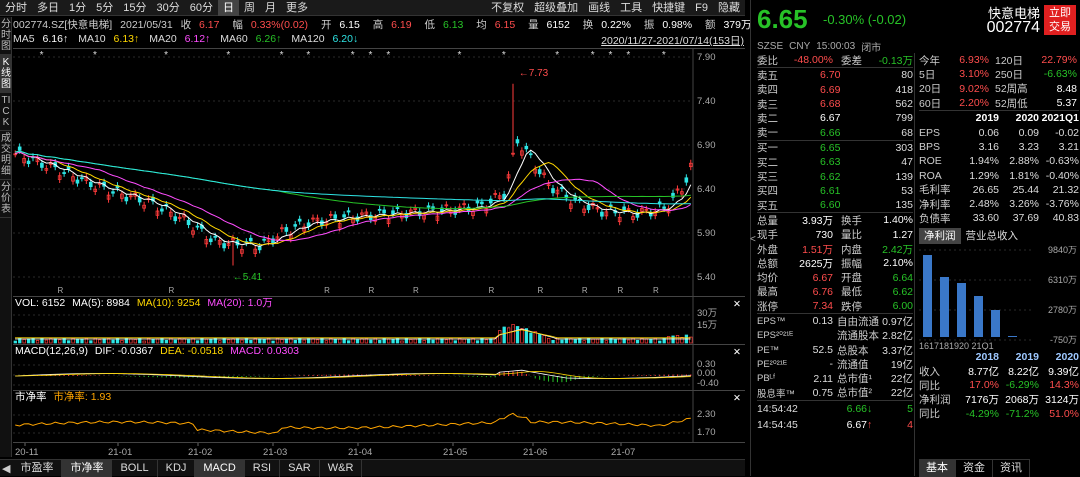 Image resolution: width=1080 pixels, height=477 pixels. I want to click on right-tab-2: 资讯, so click(1011, 468).